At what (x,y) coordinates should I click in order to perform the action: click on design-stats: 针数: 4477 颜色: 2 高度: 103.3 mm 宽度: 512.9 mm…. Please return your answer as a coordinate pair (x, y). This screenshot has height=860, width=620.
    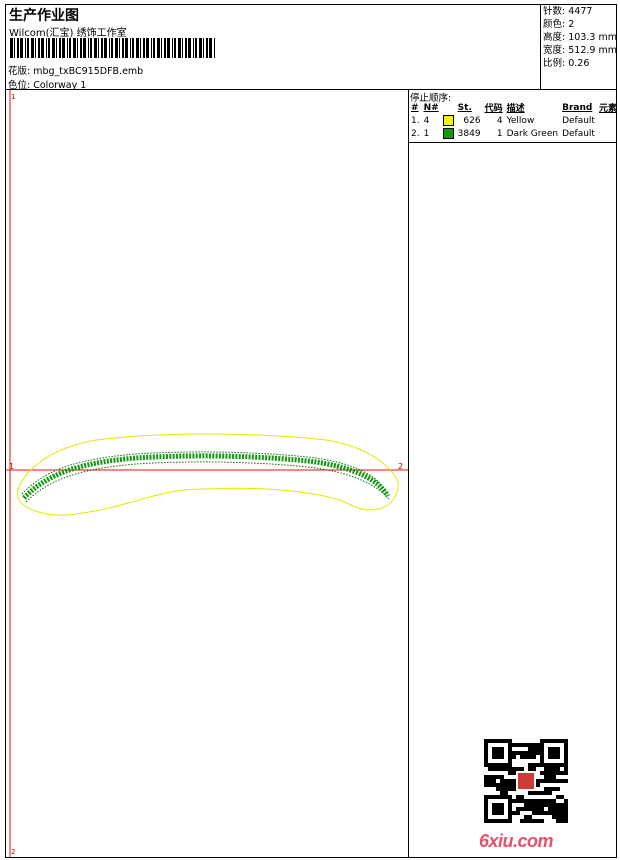
    Looking at the image, I should click on (578, 47).